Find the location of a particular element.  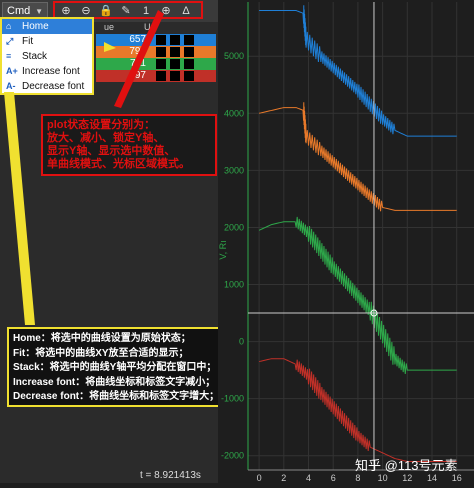

y-tick-label: 5000 is located at coordinates (234, 56).